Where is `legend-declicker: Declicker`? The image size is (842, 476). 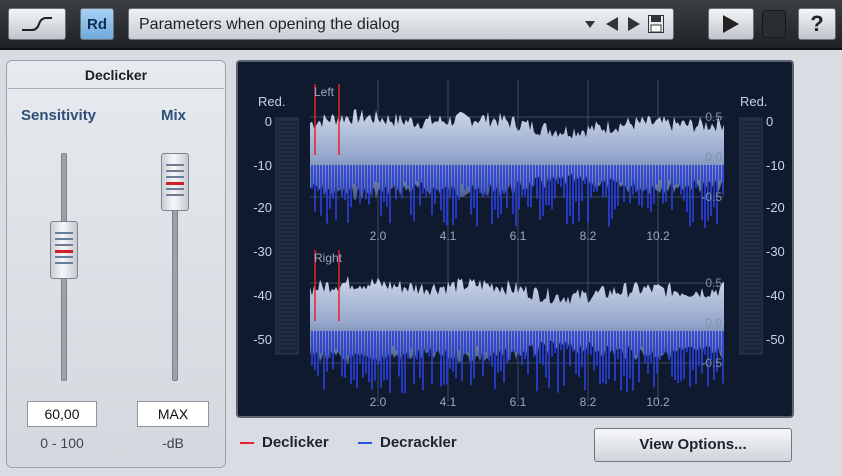
legend-declicker: Declicker is located at coordinates (284, 442).